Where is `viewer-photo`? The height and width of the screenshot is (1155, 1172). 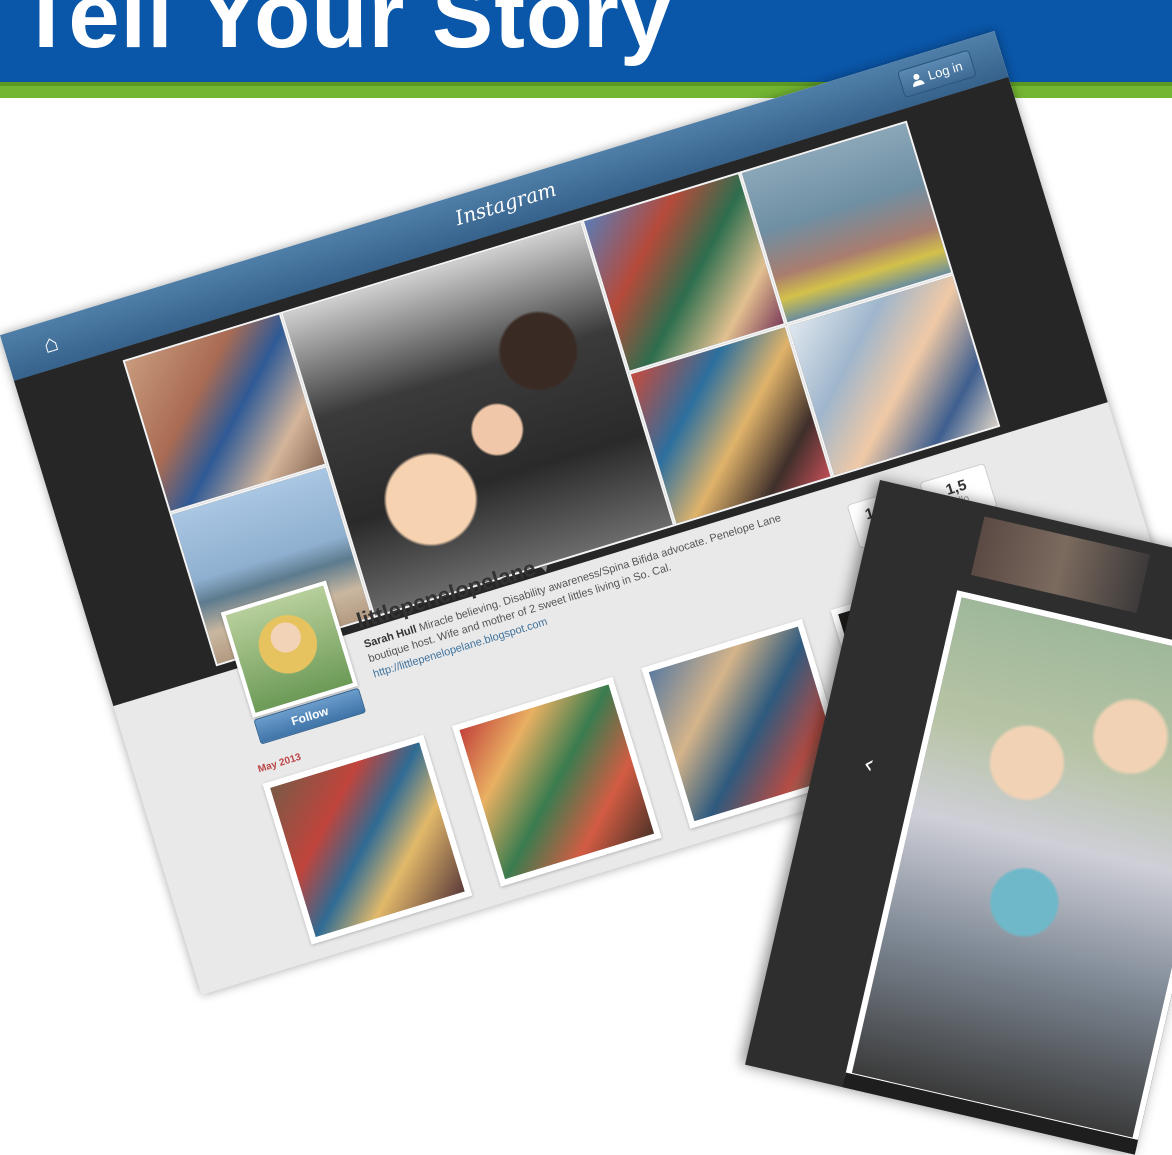
viewer-photo is located at coordinates (1008, 867).